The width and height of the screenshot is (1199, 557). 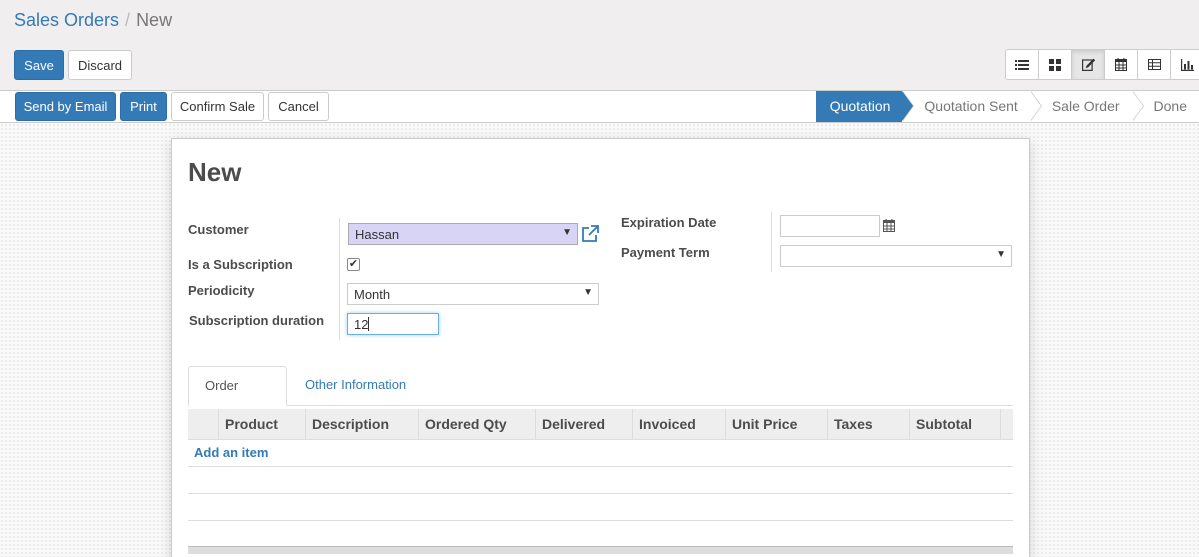 What do you see at coordinates (600, 550) in the screenshot?
I see `table-footer` at bounding box center [600, 550].